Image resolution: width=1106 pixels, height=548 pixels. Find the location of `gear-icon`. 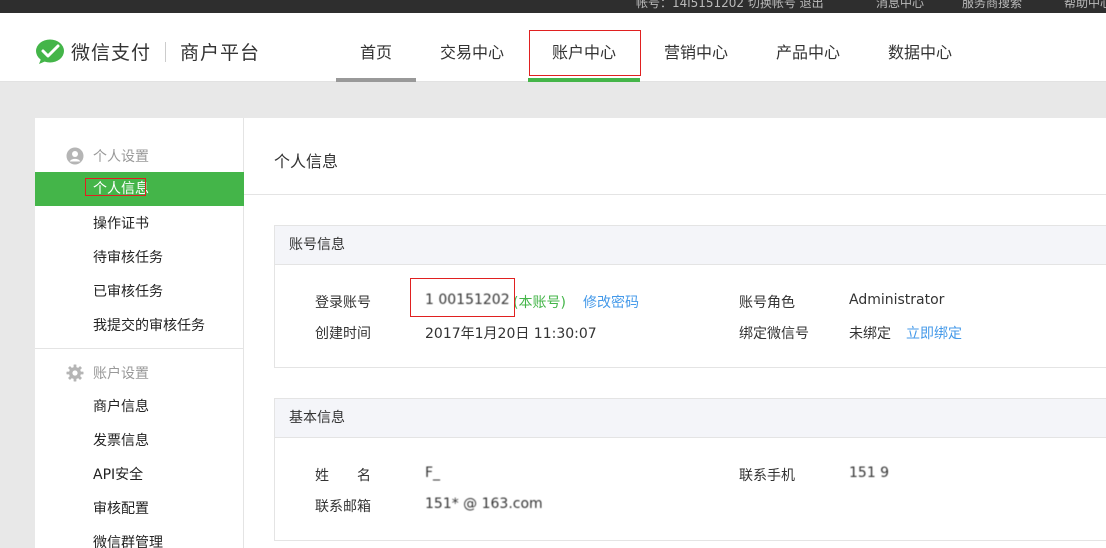

gear-icon is located at coordinates (75, 373).